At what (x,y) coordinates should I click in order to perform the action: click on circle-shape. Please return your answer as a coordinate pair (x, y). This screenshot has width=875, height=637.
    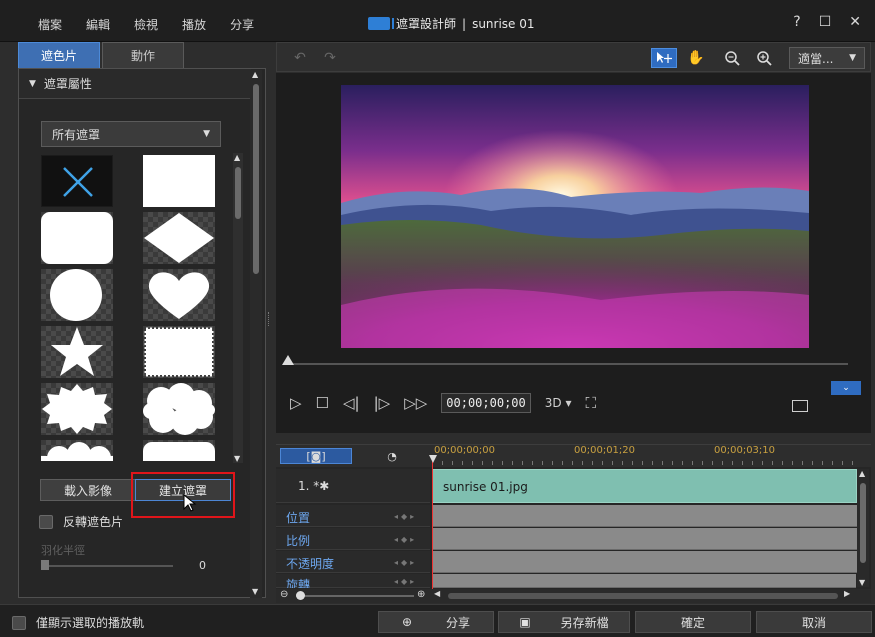
    Looking at the image, I should click on (76, 295).